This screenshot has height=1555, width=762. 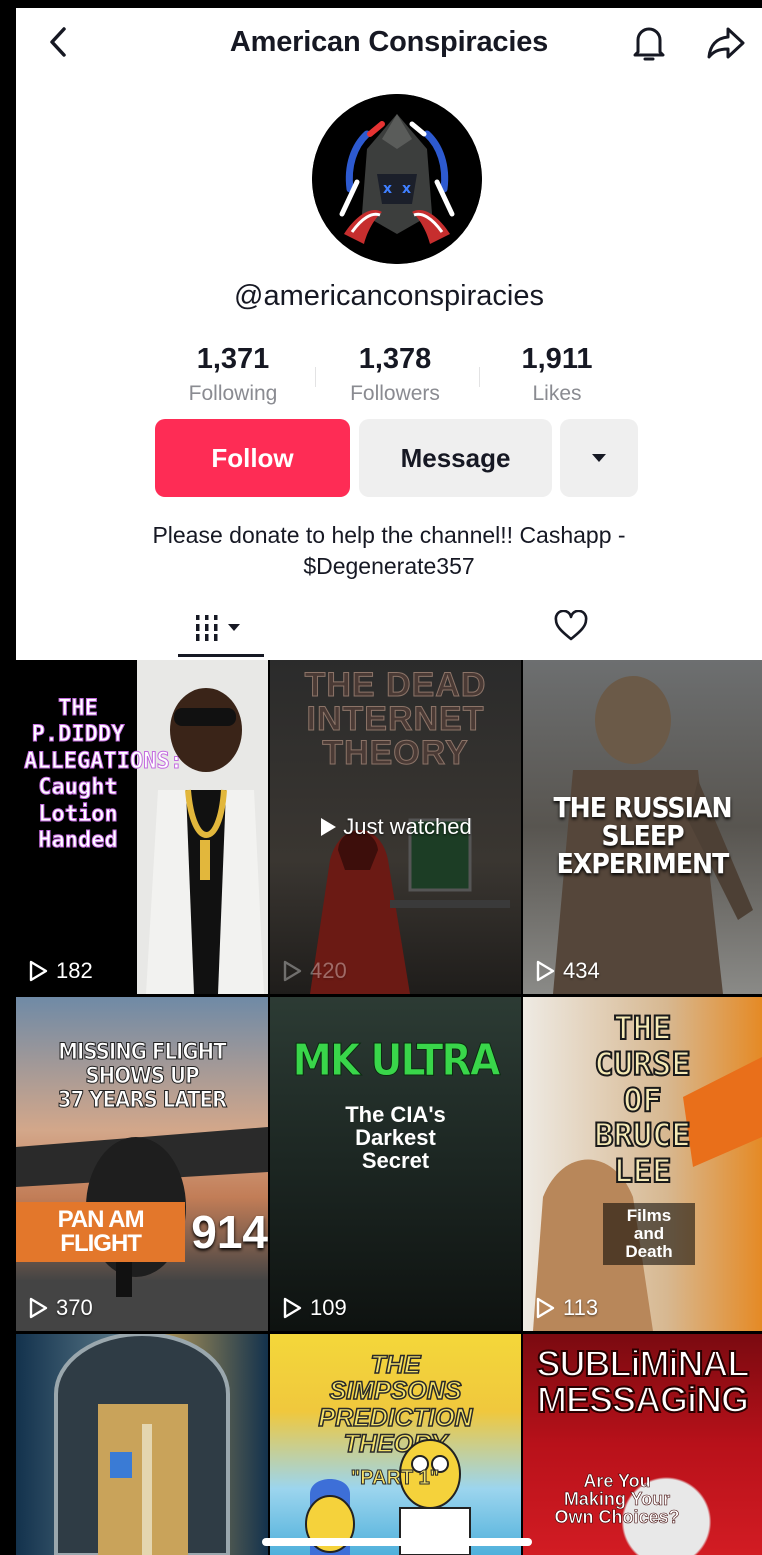 What do you see at coordinates (642, 1100) in the screenshot?
I see `video-cover-title: THE CURSE OF BRUCE LEE` at bounding box center [642, 1100].